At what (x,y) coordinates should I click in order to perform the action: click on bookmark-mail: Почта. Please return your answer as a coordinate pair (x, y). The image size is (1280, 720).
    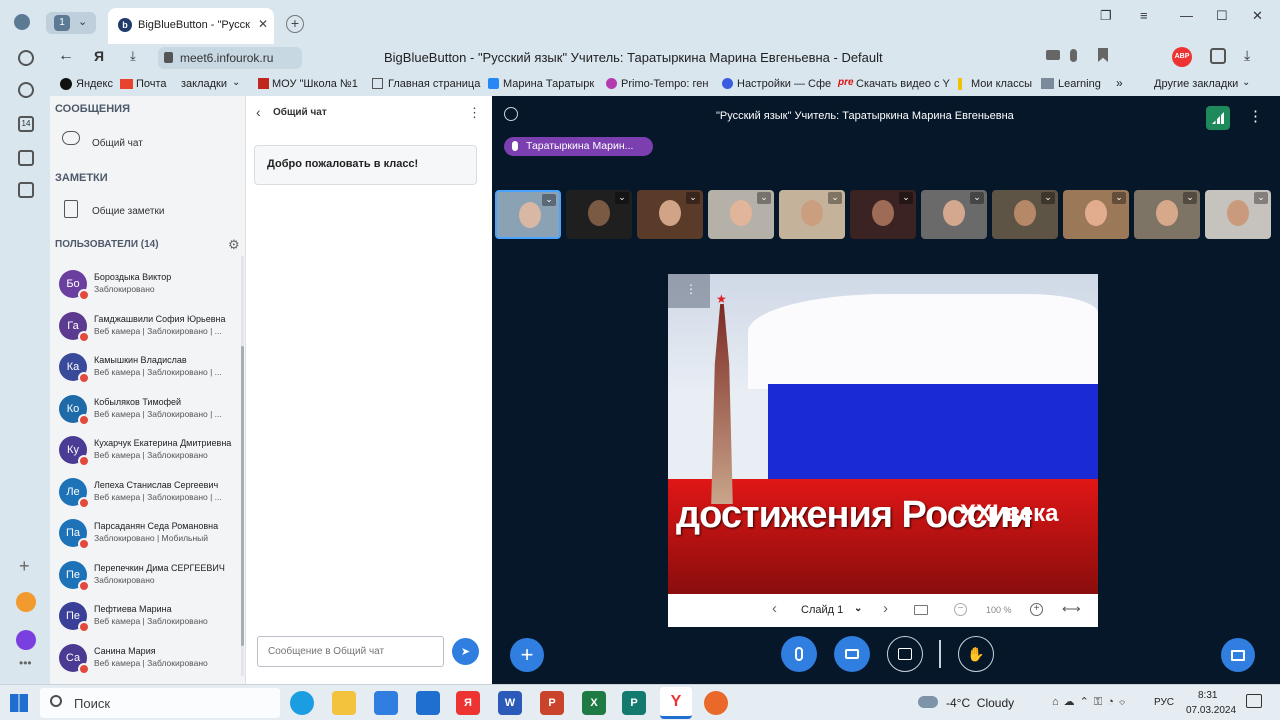
    Looking at the image, I should click on (151, 84).